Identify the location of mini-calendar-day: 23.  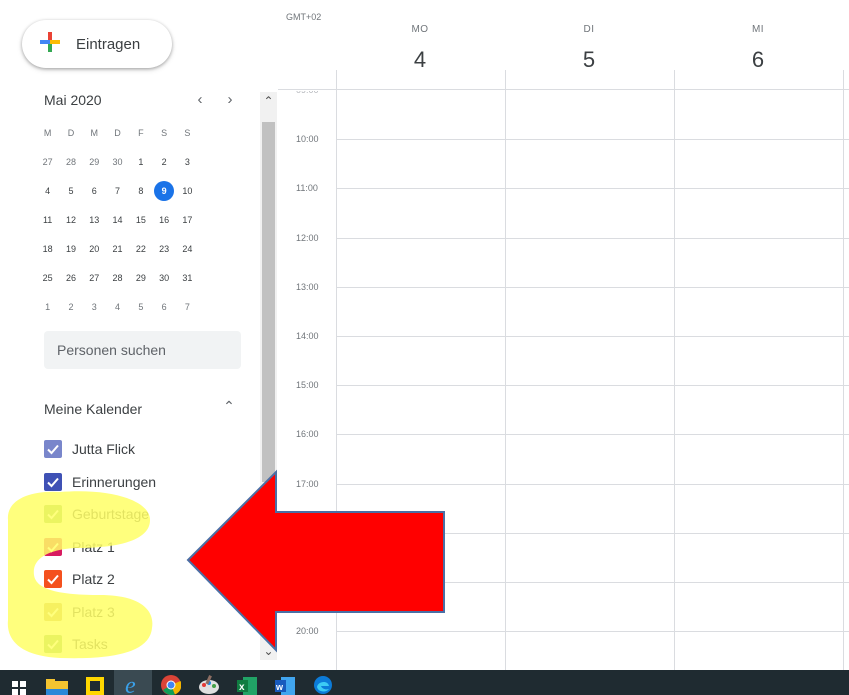
(163, 249).